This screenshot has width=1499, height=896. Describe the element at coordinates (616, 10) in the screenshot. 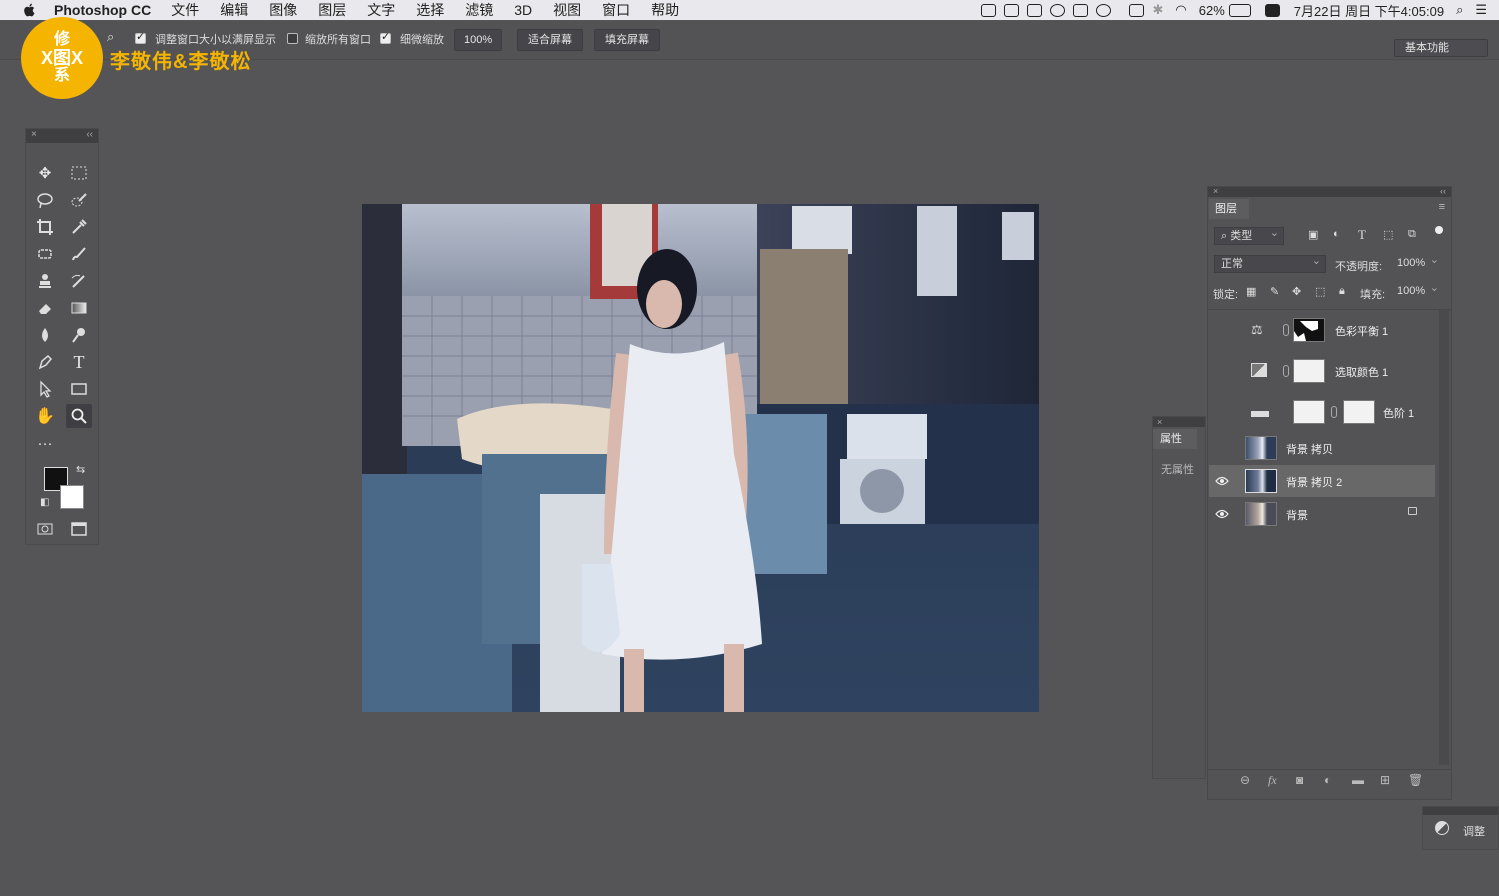

I see `menu-window: 窗口` at that location.